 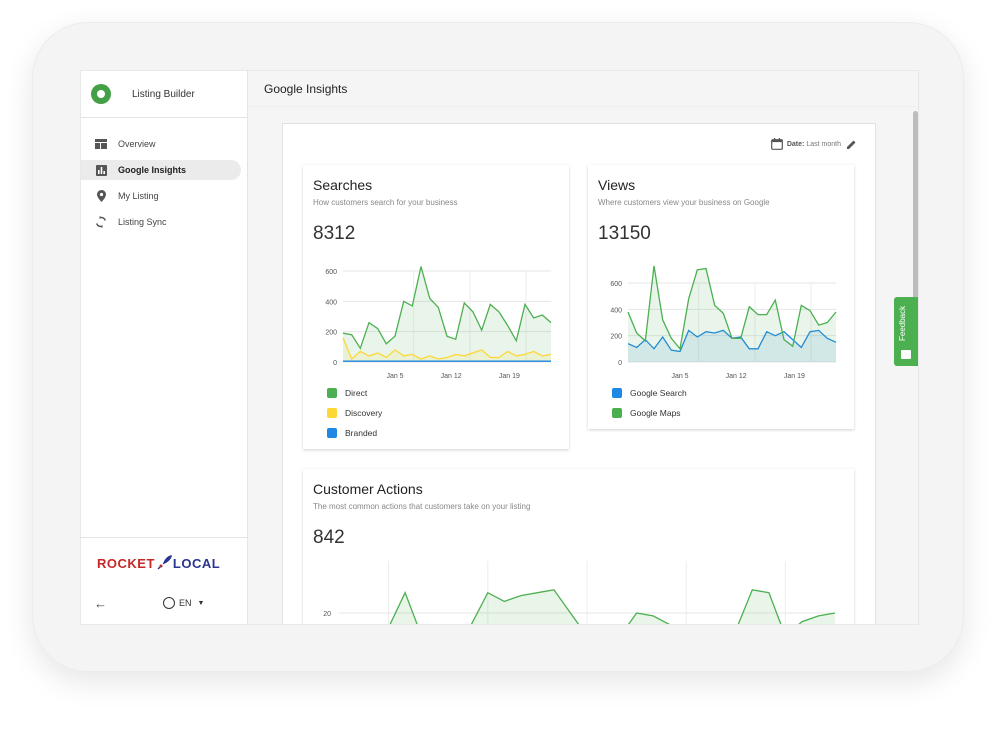 What do you see at coordinates (161, 196) in the screenshot?
I see `sidebar-item-my-listing: My Listing` at bounding box center [161, 196].